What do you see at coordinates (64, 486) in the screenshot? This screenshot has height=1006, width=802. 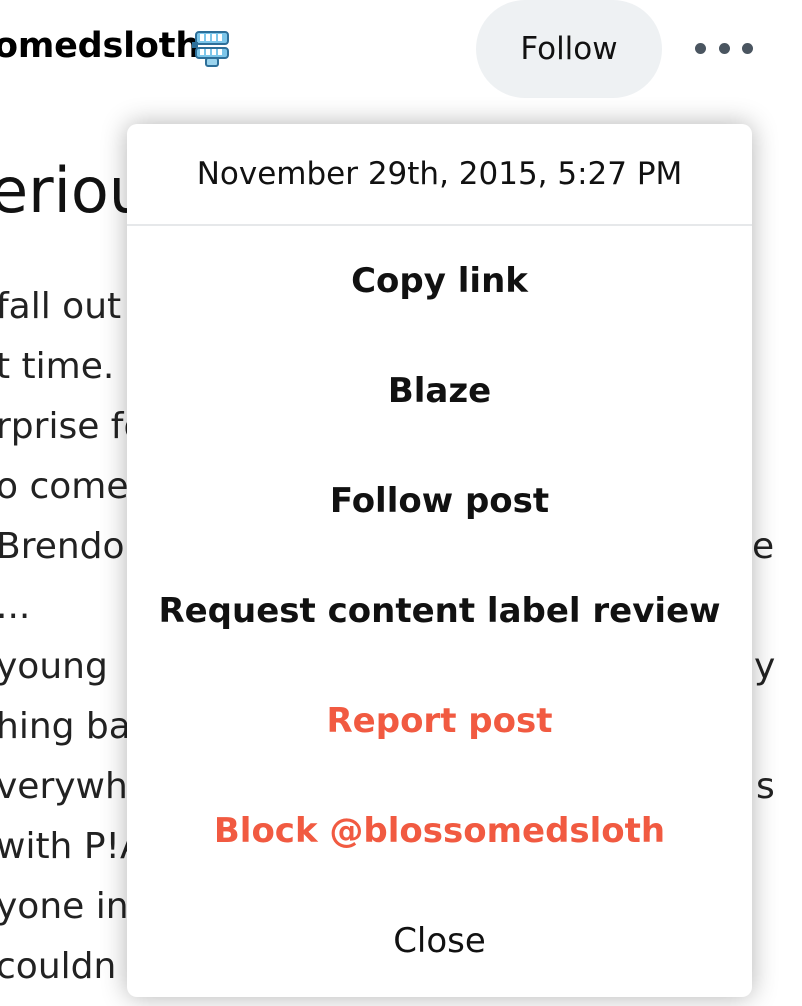 I see `post-body-line: o come` at bounding box center [64, 486].